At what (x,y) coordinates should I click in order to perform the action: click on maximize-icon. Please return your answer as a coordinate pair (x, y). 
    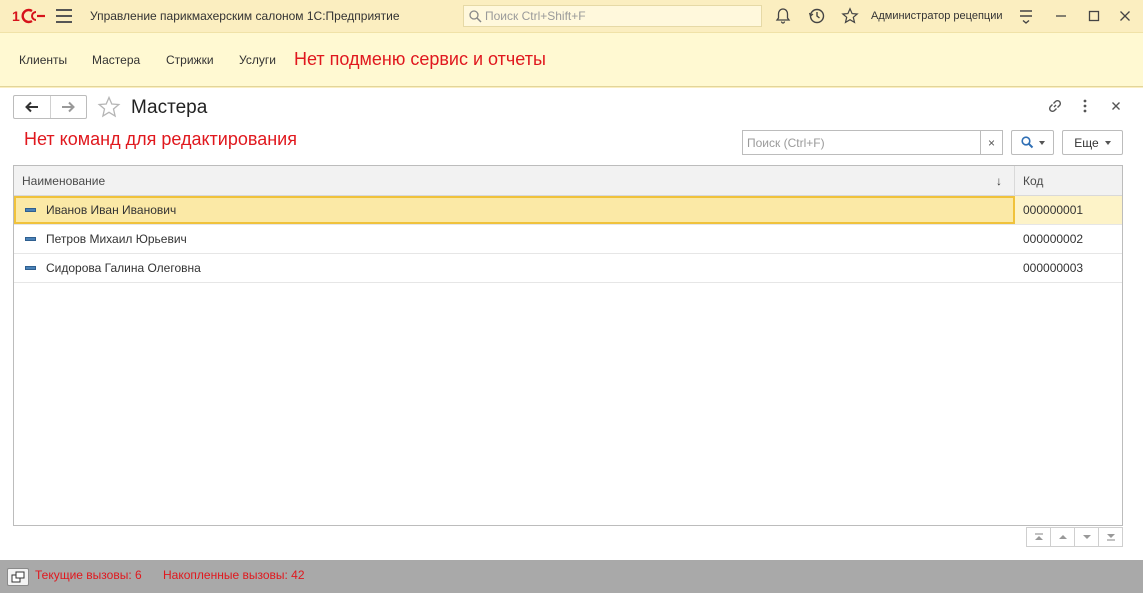
    Looking at the image, I should click on (1094, 16).